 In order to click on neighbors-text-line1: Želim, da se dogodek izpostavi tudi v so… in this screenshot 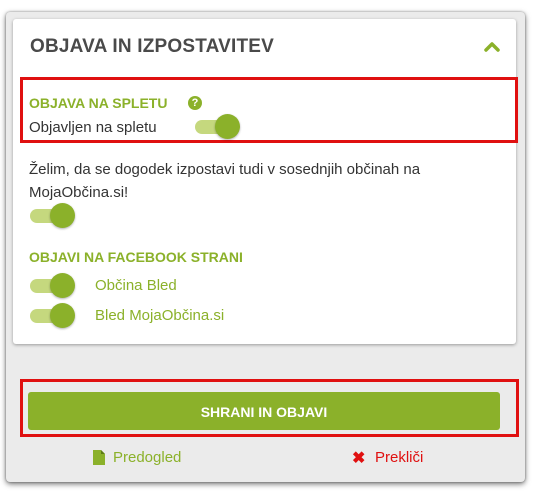, I will do `click(225, 169)`.